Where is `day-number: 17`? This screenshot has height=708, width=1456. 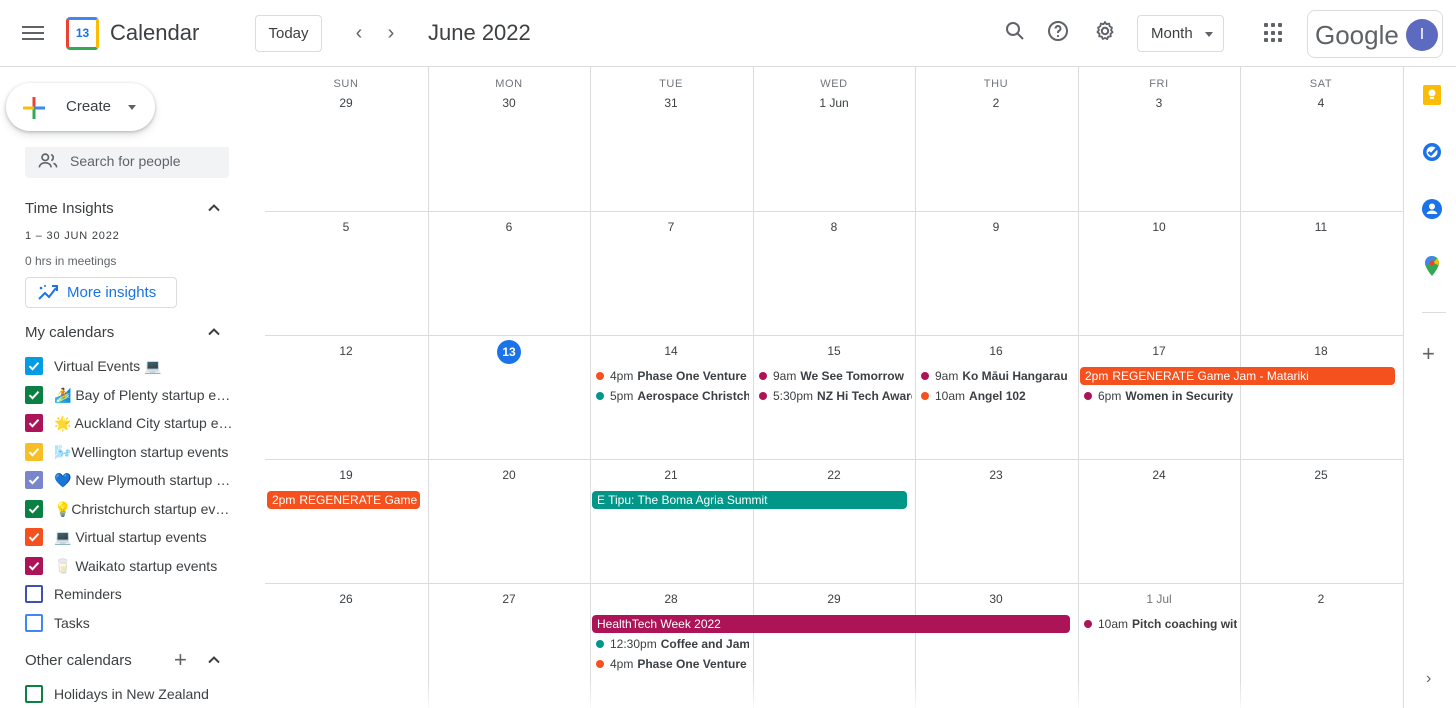 day-number: 17 is located at coordinates (1159, 351).